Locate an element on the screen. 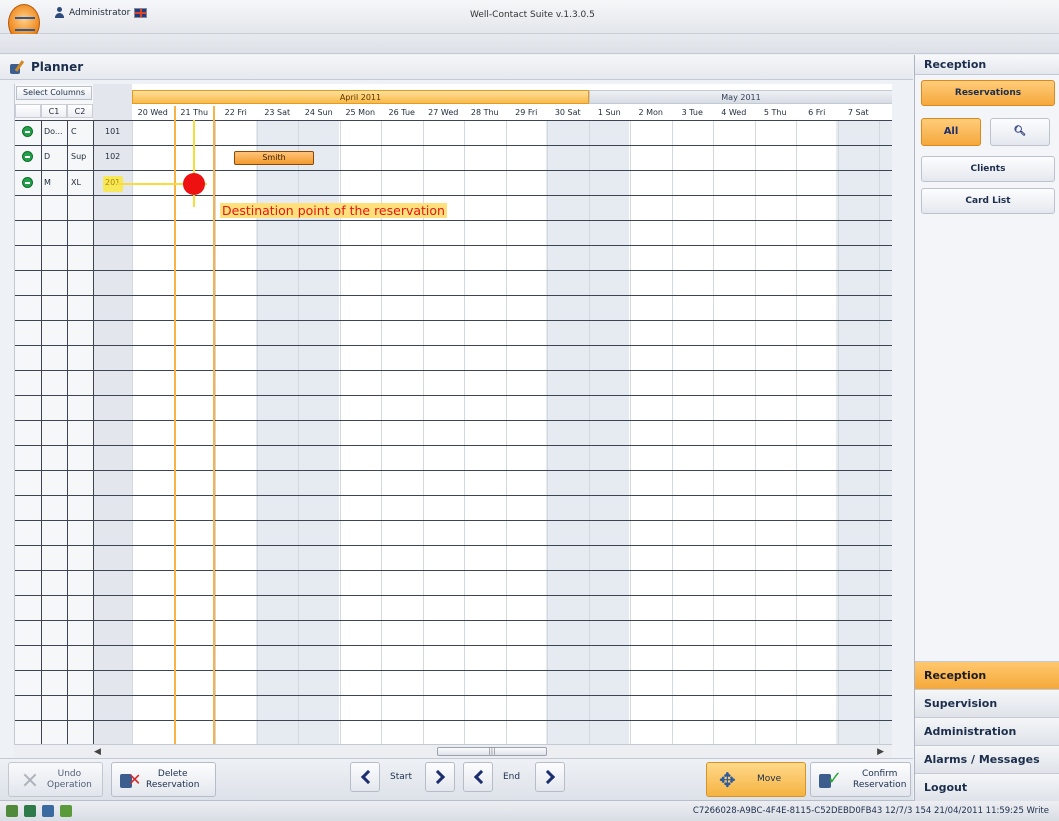 Image resolution: width=1059 pixels, height=821 pixels. search-icon: 🔍︎ is located at coordinates (1020, 131).